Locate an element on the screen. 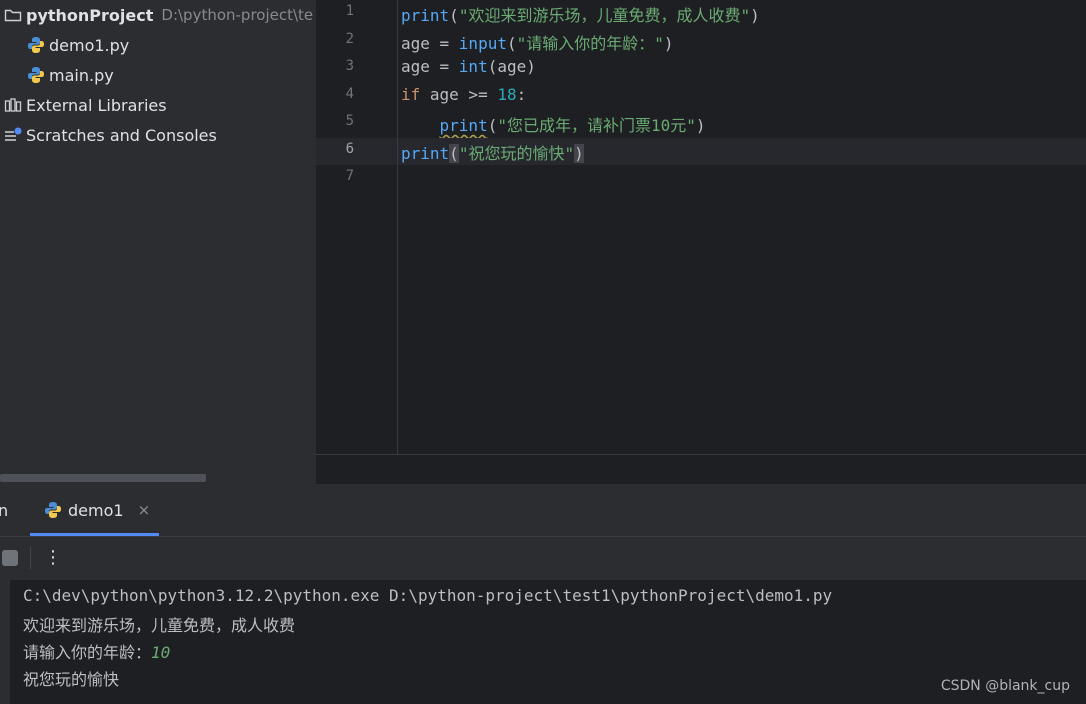 The width and height of the screenshot is (1086, 704). code-matched-brace: ) is located at coordinates (579, 153).